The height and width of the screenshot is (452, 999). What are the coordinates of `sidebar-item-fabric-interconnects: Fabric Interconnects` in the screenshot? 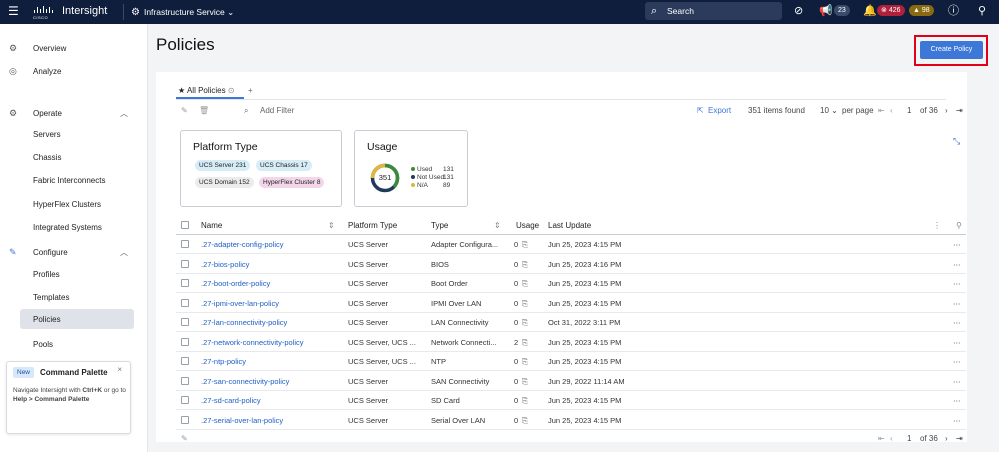 It's located at (69, 180).